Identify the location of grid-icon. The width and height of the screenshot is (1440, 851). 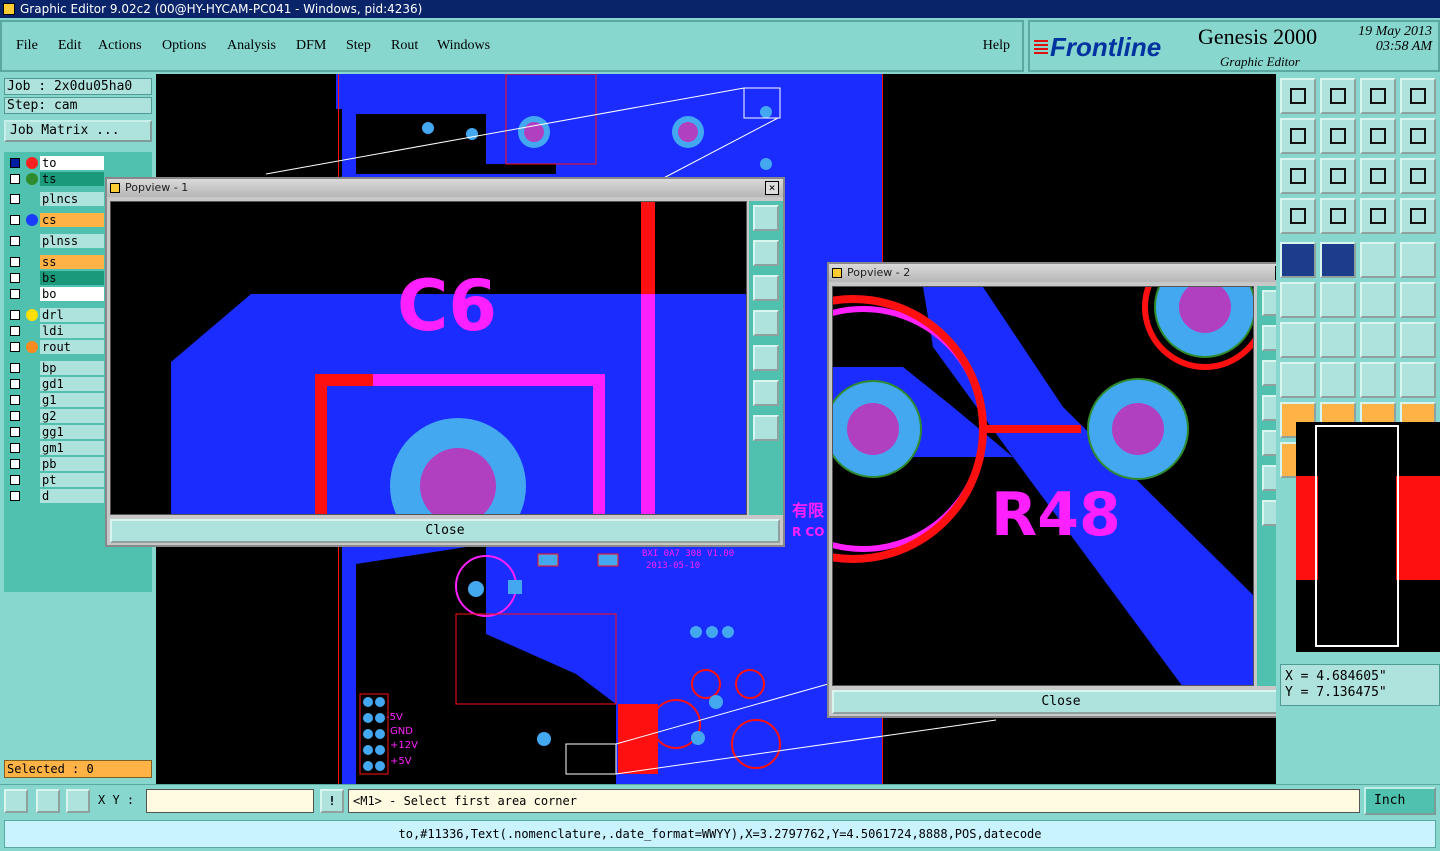
(1338, 216).